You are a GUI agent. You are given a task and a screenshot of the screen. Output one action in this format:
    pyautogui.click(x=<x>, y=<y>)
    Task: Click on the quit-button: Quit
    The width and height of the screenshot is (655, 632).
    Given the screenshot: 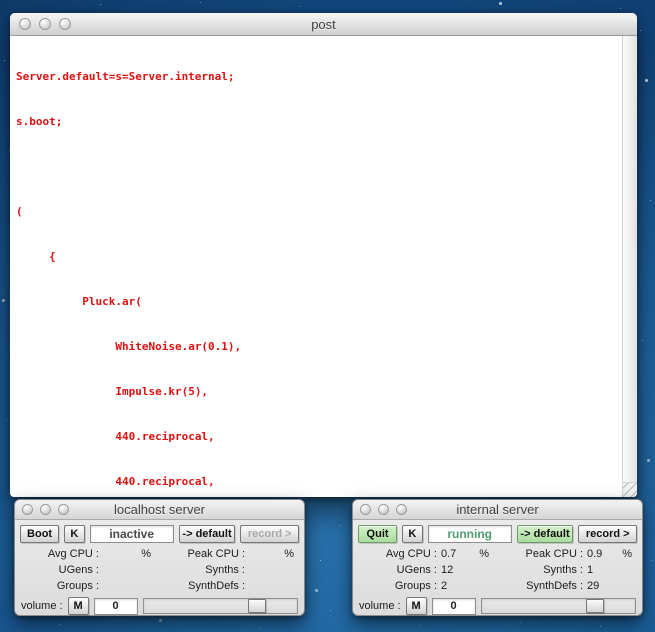 What is the action you would take?
    pyautogui.click(x=378, y=533)
    